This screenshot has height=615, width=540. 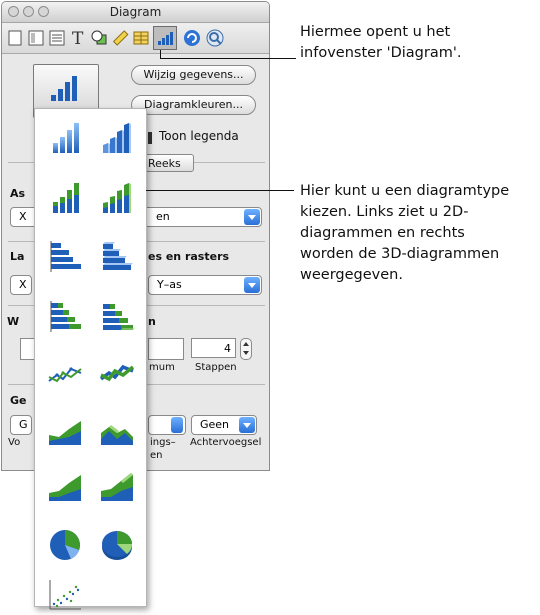 I want to click on chart-type-pie-3d, so click(x=117, y=545).